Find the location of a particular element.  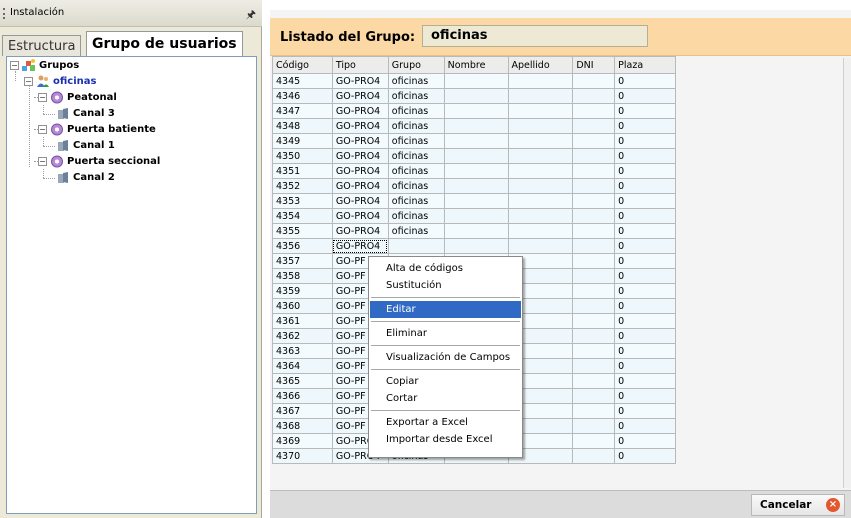

pin-icon: 🖈 is located at coordinates (251, 15).